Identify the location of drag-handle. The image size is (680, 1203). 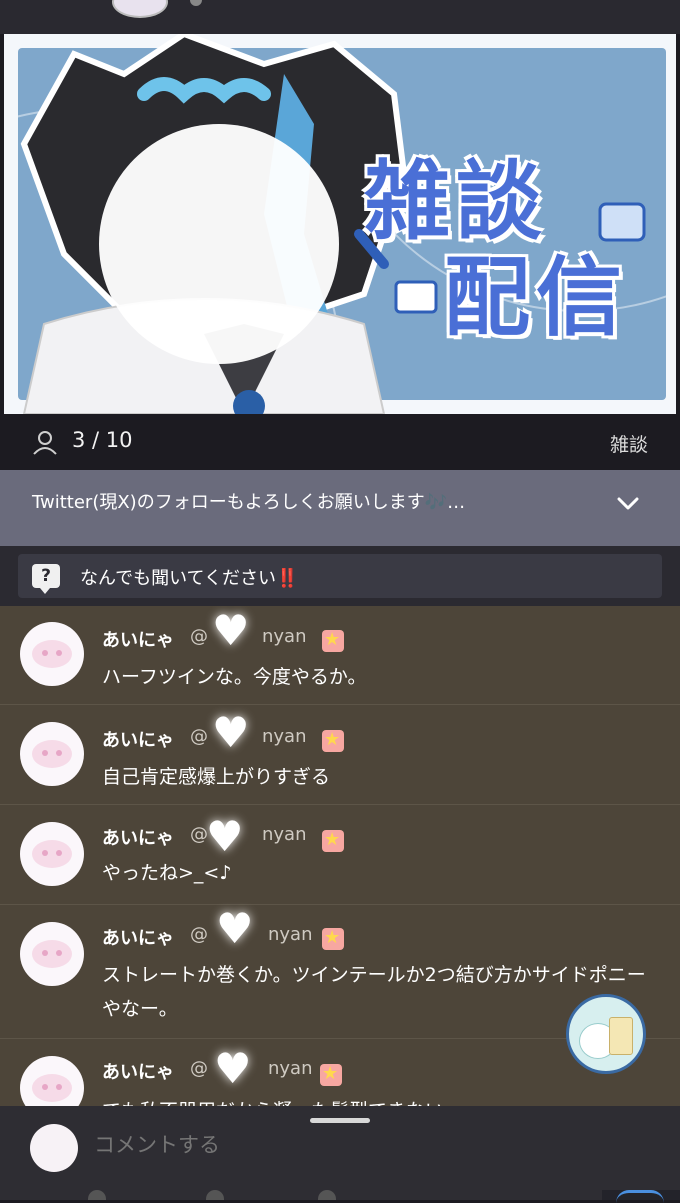
(340, 1120).